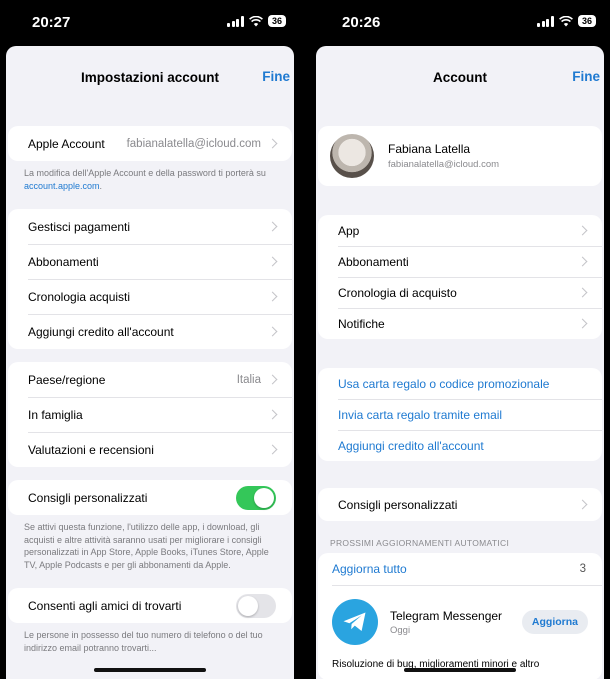  What do you see at coordinates (460, 383) in the screenshot?
I see `redeem-gift-card-link: Usa carta regalo o codice promozionale` at bounding box center [460, 383].